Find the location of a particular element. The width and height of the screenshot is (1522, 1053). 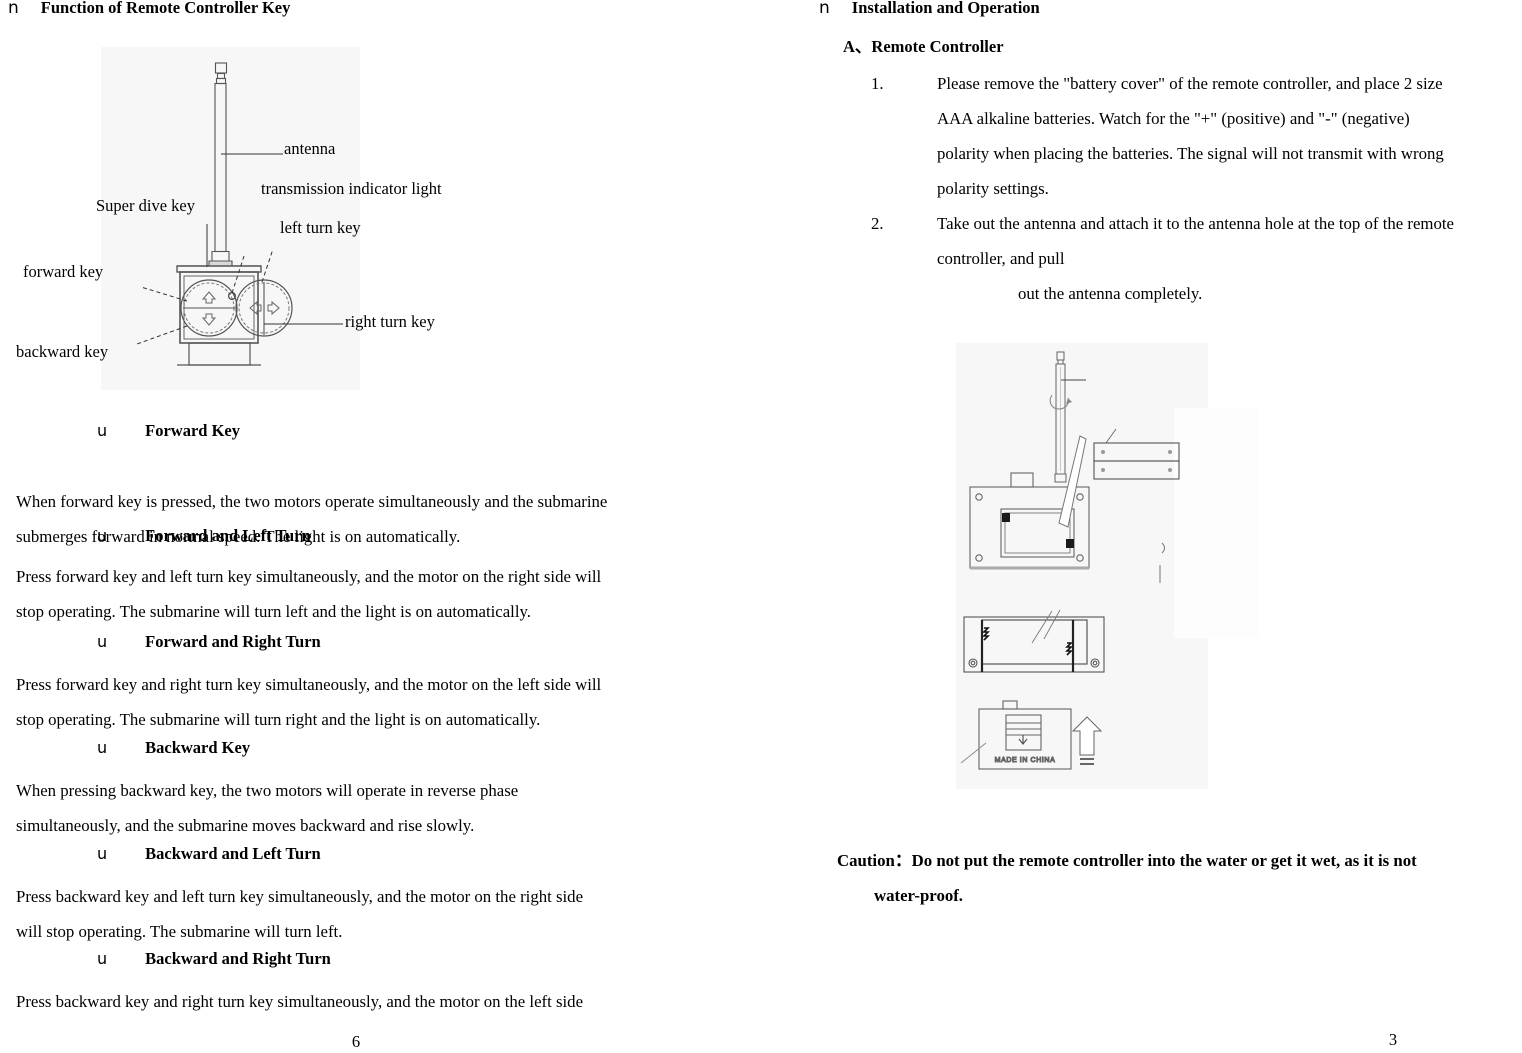

aaa-batteries is located at coordinates (1136, 454).